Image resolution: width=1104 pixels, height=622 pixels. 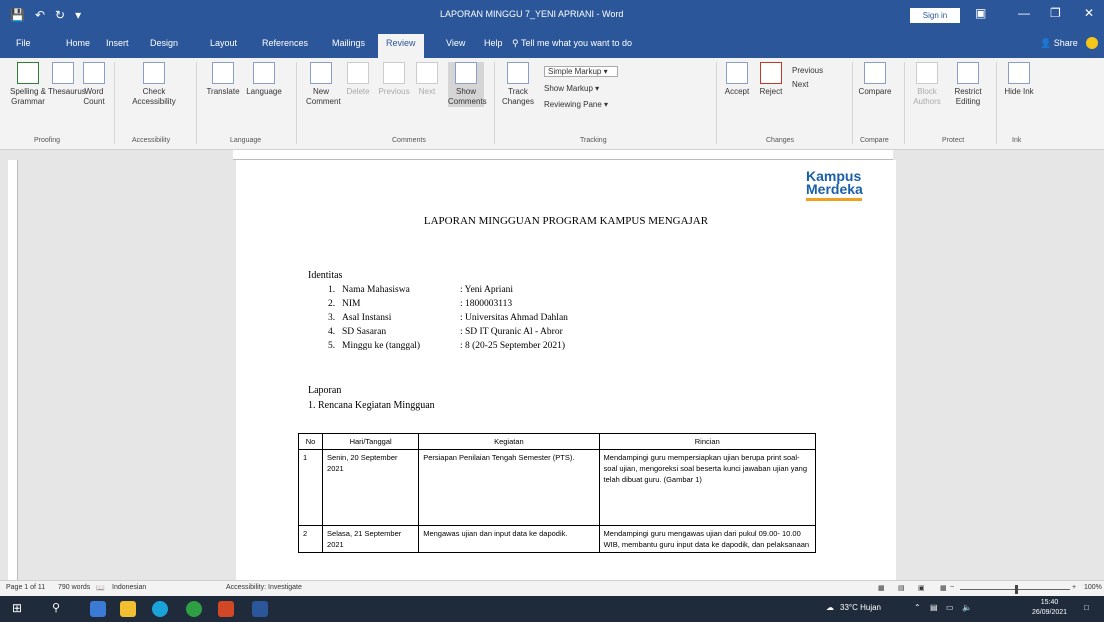 What do you see at coordinates (1074, 587) in the screenshot?
I see `zoom-in-icon: +` at bounding box center [1074, 587].